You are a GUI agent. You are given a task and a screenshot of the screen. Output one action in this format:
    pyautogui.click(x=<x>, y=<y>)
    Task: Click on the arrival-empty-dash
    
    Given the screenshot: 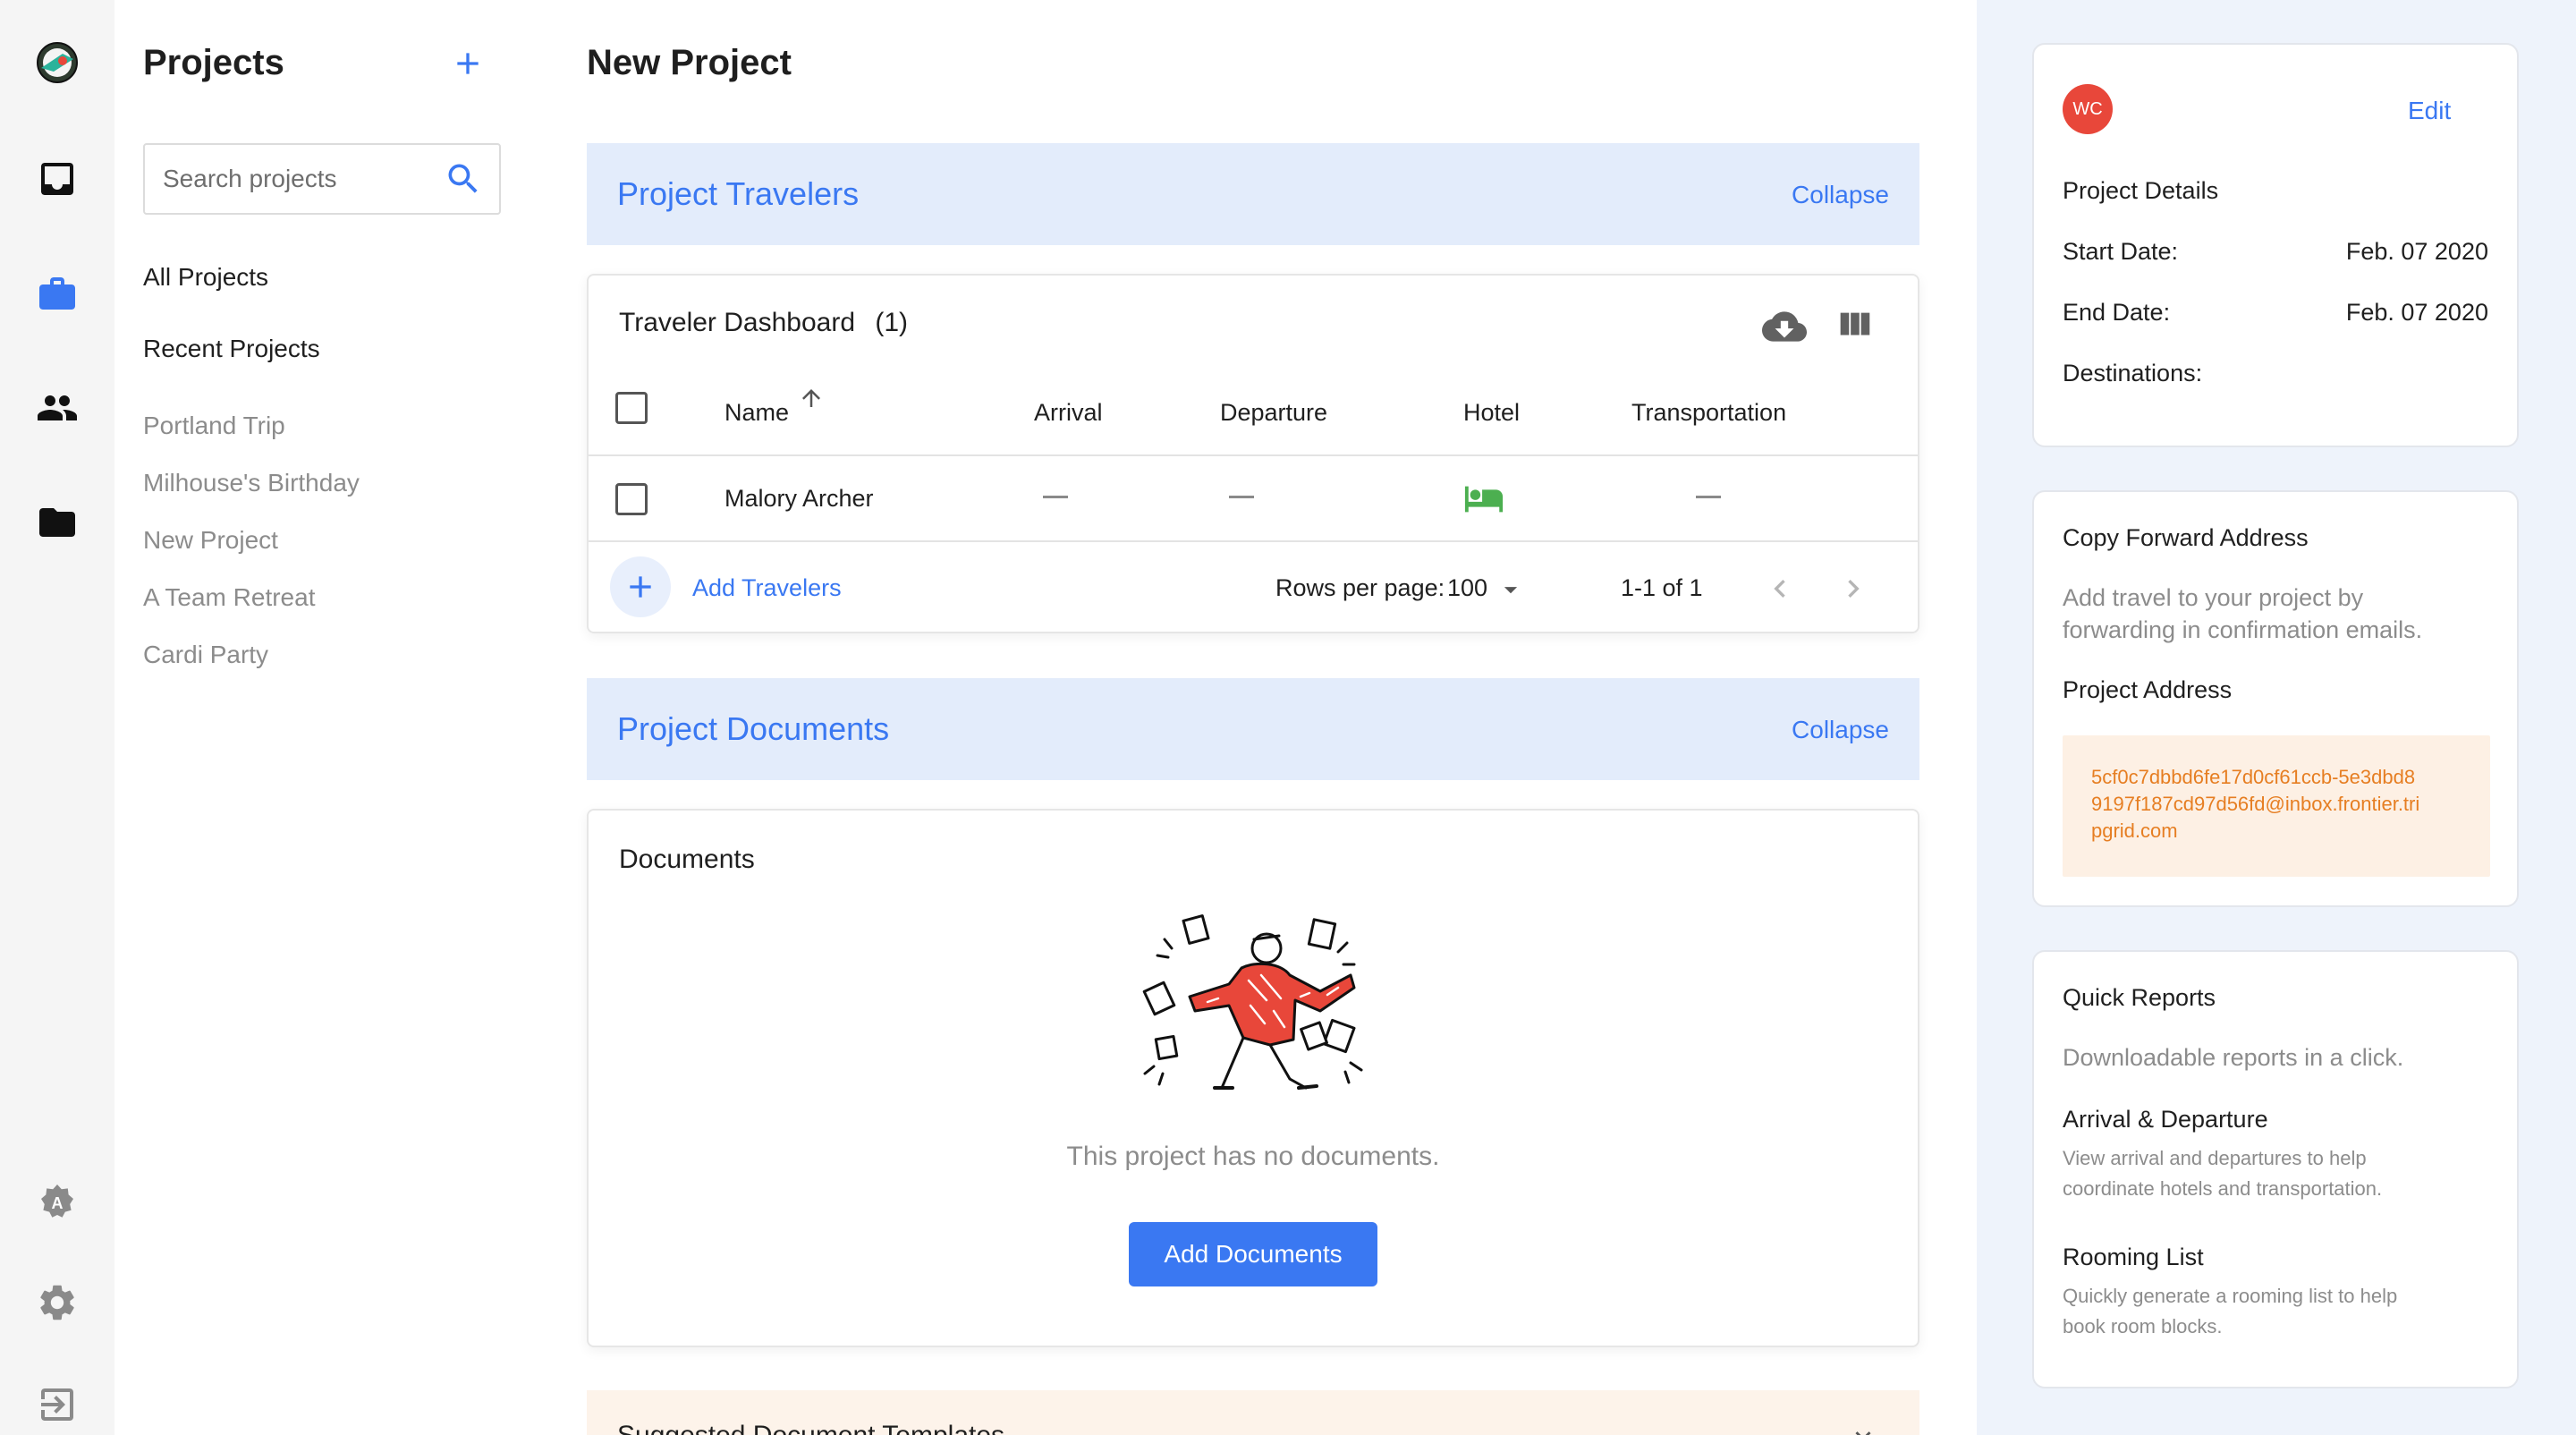 What is the action you would take?
    pyautogui.click(x=1055, y=497)
    